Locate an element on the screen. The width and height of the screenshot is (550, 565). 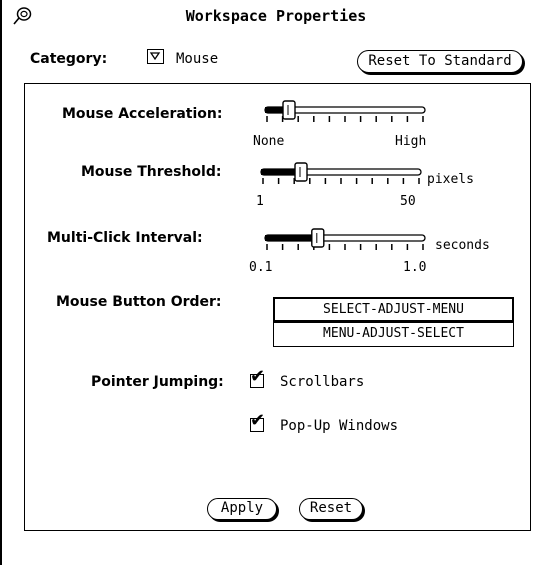
multiclick-min-label: 0.1 is located at coordinates (261, 267).